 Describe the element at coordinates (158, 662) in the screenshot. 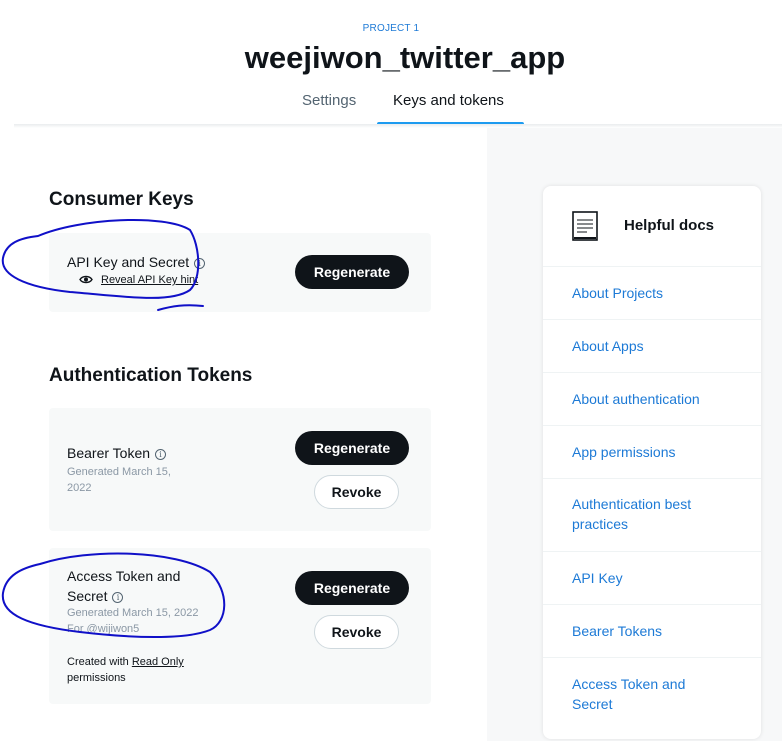

I see `read-only-link: Read Only` at that location.